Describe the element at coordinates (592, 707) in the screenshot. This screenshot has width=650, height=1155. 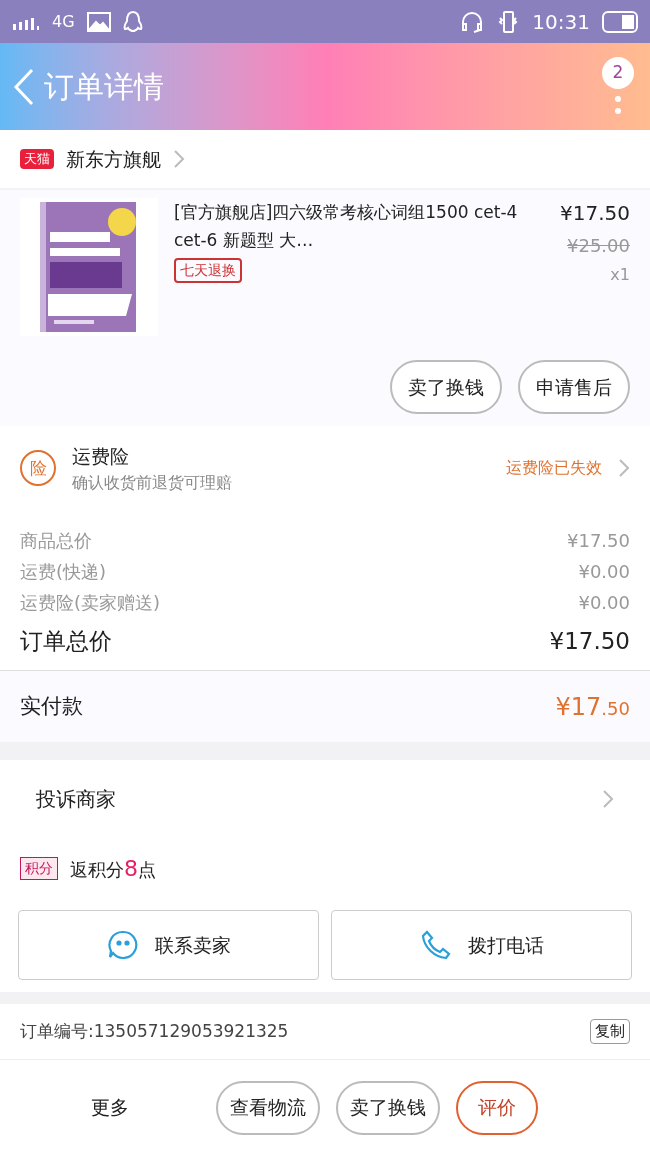
I see `paid-amount: ¥17.50` at that location.